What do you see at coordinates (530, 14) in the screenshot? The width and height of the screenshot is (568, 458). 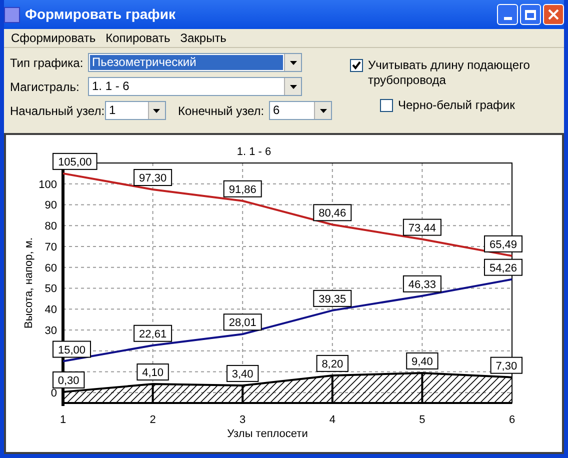 I see `maximize-button` at bounding box center [530, 14].